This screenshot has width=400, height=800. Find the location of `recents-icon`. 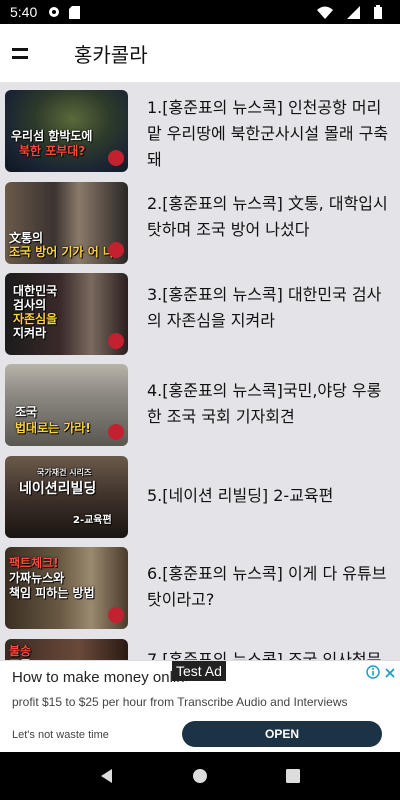

recents-icon is located at coordinates (293, 776).